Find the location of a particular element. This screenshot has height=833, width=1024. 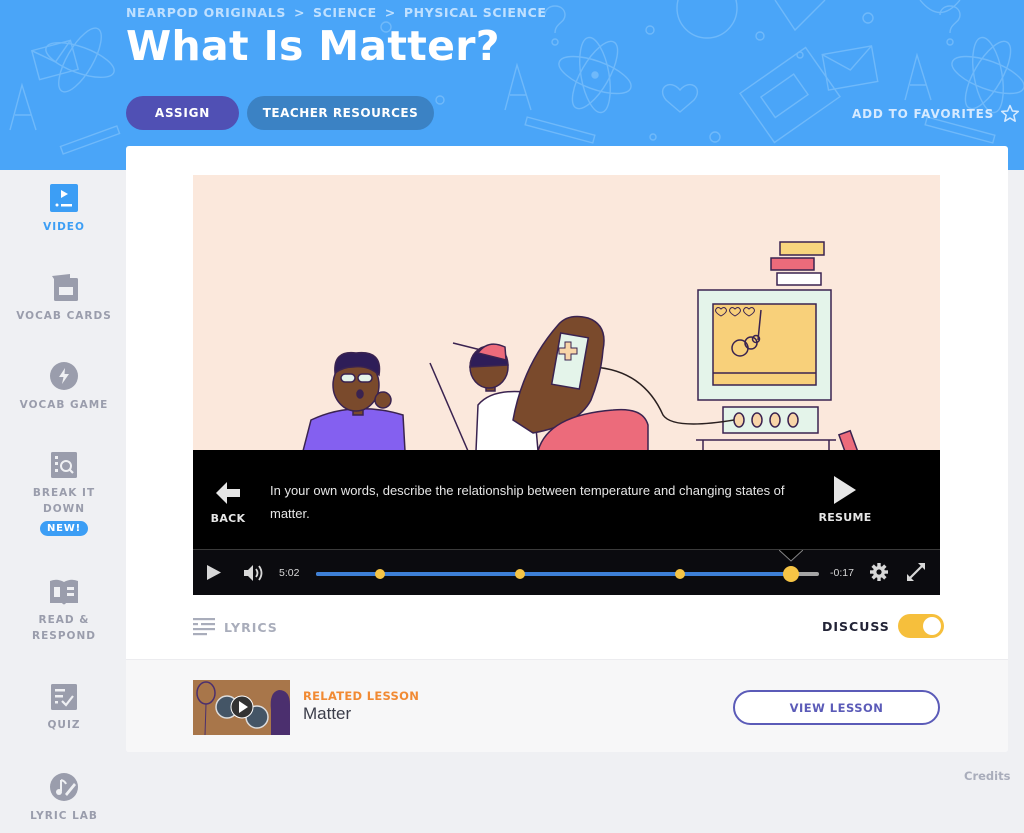

discuss-label: DISCUSS is located at coordinates (856, 626).